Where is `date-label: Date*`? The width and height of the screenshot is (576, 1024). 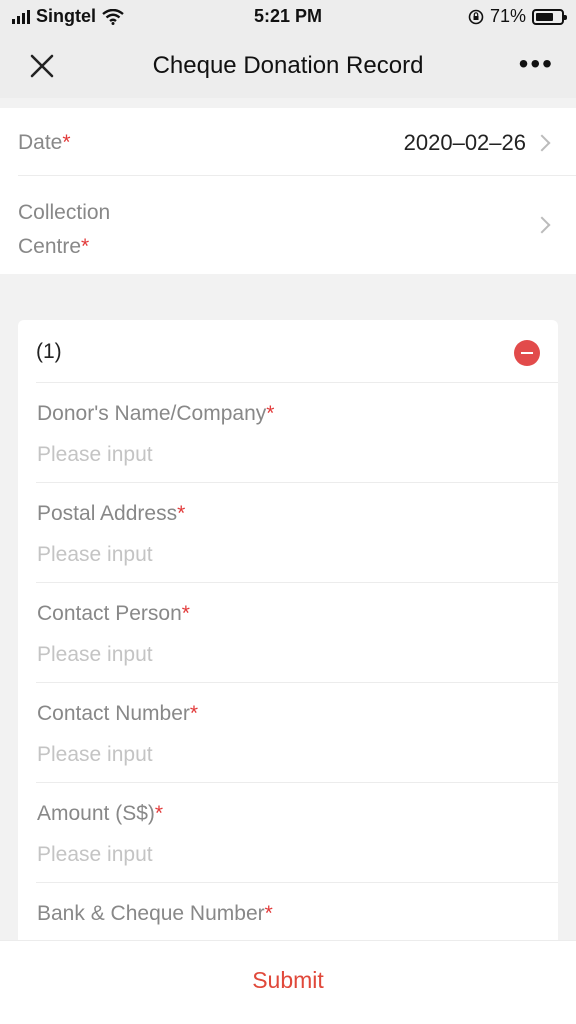 date-label: Date* is located at coordinates (44, 142).